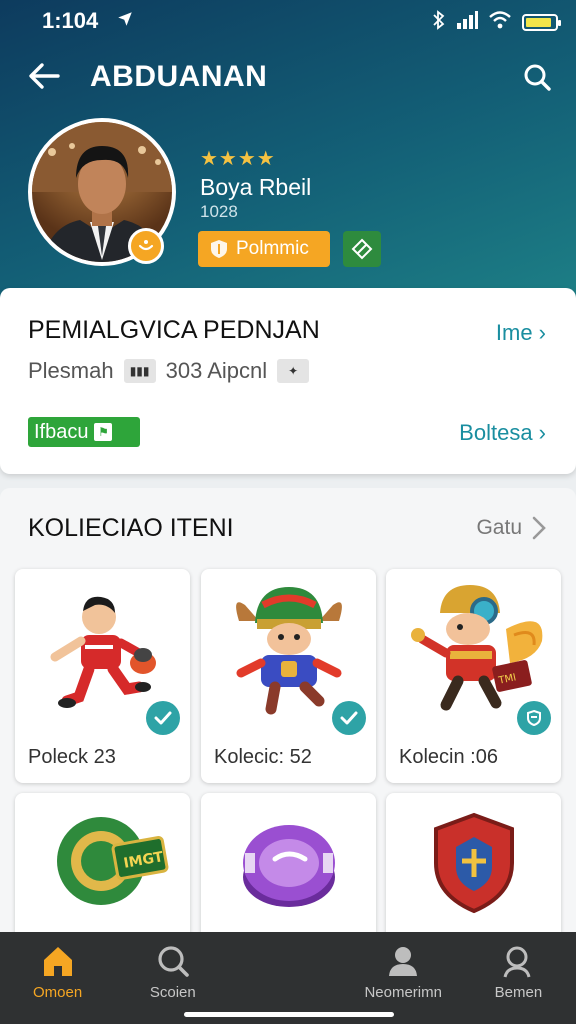 The image size is (576, 1024). Describe the element at coordinates (58, 992) in the screenshot. I see `nav-home-label: Omoen` at that location.